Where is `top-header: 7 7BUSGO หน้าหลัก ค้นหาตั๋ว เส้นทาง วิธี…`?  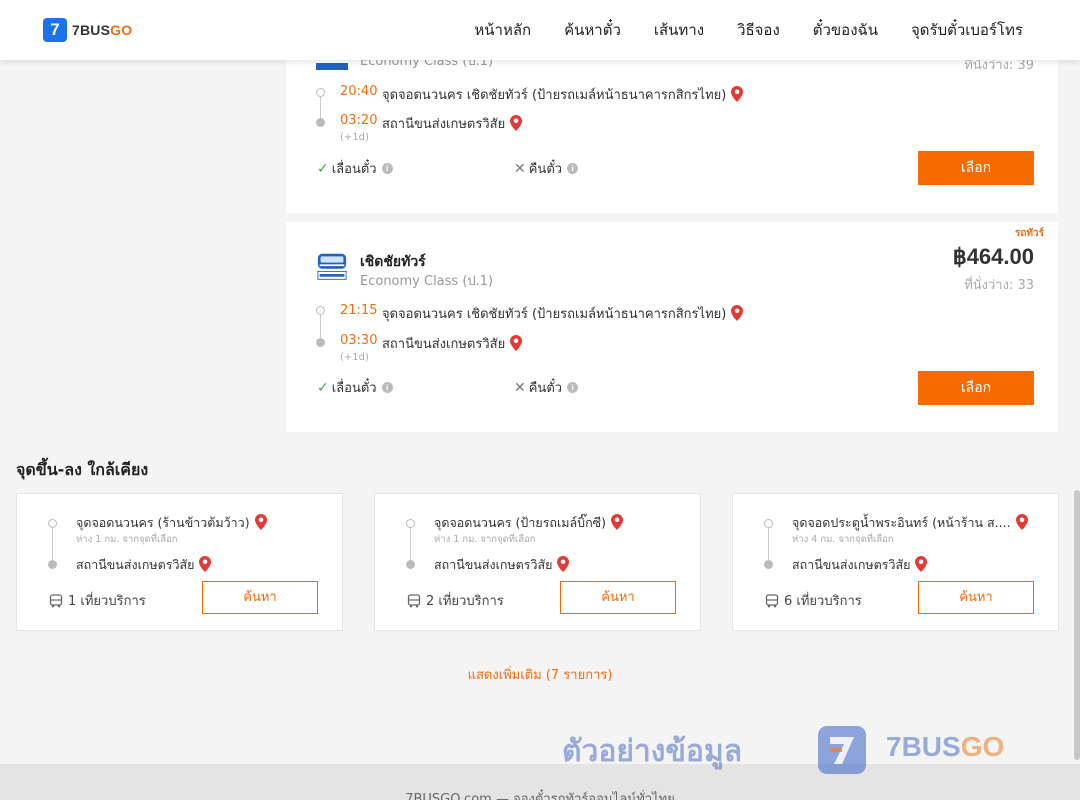 top-header: 7 7BUSGO หน้าหลัก ค้นหาตั๋ว เส้นทาง วิธี… is located at coordinates (540, 30).